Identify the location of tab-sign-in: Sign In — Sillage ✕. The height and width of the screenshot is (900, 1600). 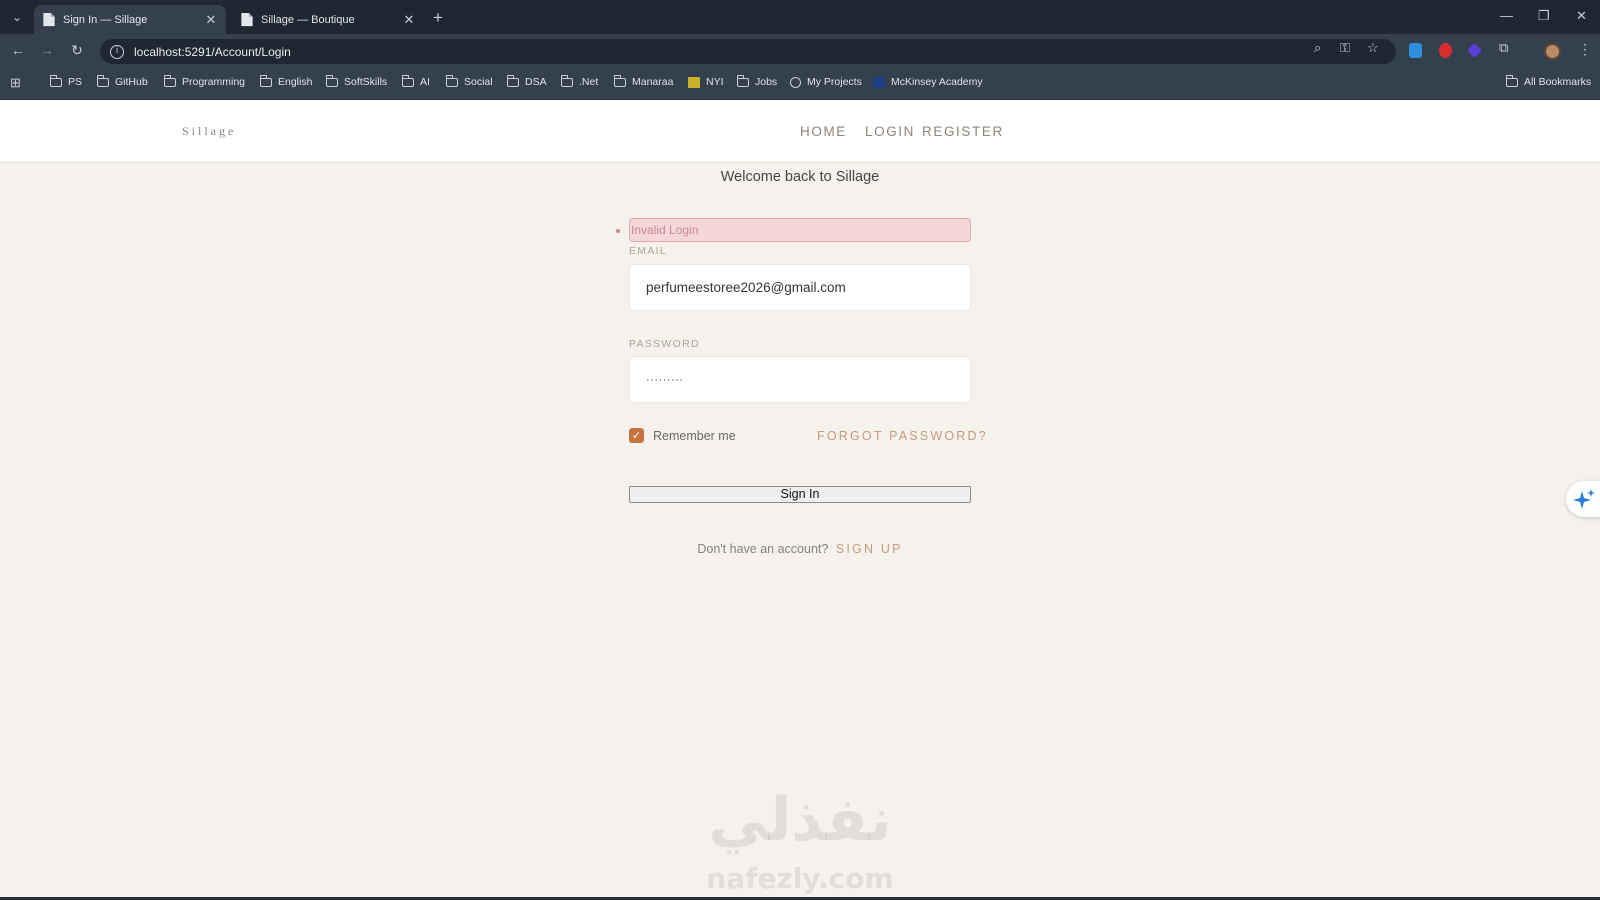
(130, 19).